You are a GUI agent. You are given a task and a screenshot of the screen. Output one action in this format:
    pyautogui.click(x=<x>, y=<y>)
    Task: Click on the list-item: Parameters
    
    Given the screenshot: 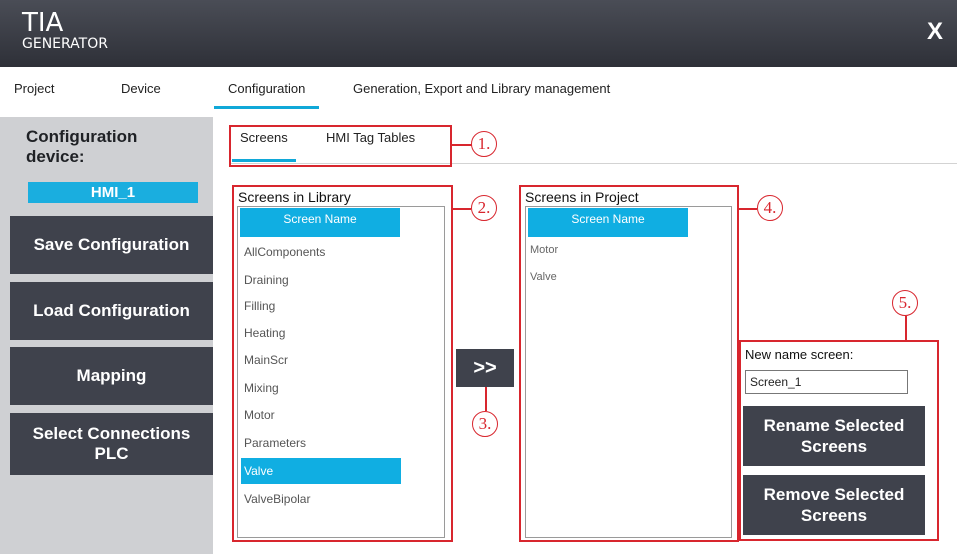 What is the action you would take?
    pyautogui.click(x=321, y=443)
    